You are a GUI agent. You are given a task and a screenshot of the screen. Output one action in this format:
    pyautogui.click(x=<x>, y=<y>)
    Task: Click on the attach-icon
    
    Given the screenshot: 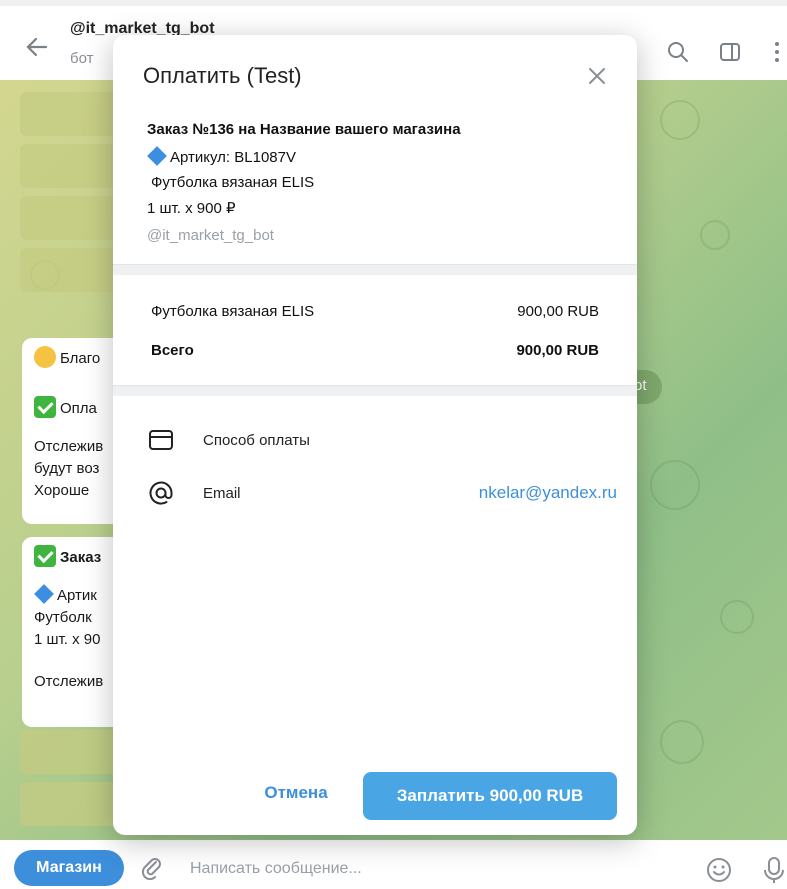 What is the action you would take?
    pyautogui.click(x=152, y=868)
    